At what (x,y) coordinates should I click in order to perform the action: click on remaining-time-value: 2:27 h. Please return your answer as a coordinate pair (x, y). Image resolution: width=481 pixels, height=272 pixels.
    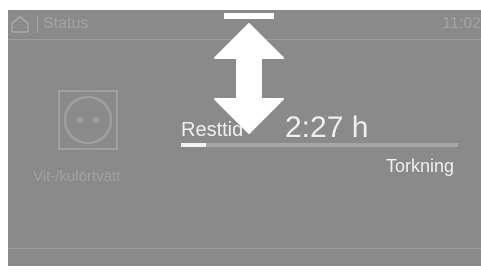
    Looking at the image, I should click on (327, 127).